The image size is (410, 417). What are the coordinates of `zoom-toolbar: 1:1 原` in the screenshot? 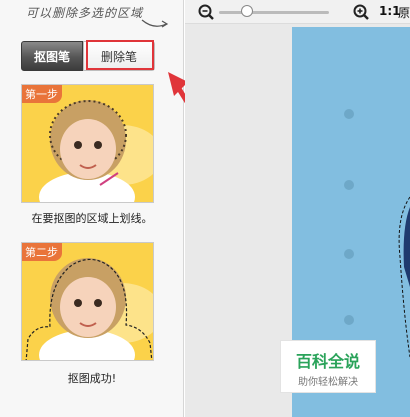 It's located at (297, 12).